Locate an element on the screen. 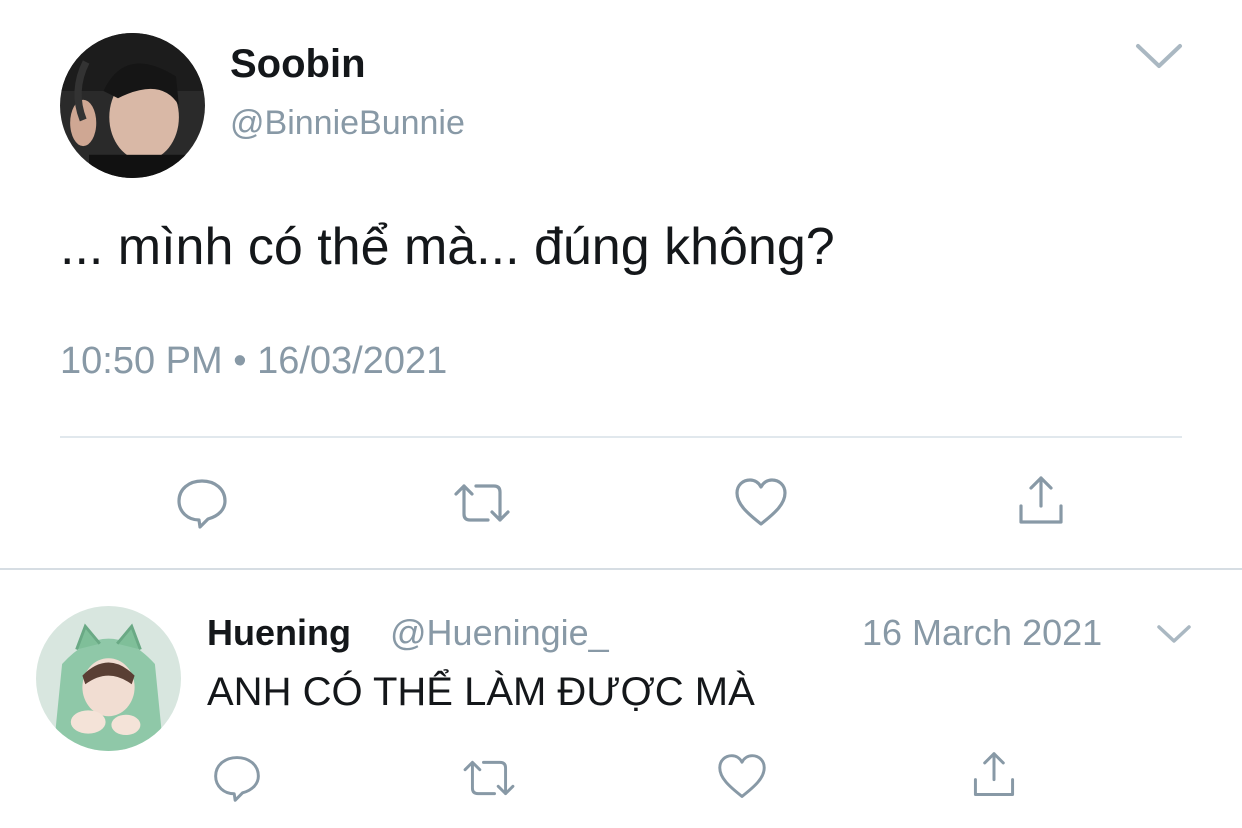  tweet-time: 10:50 PM is located at coordinates (141, 361).